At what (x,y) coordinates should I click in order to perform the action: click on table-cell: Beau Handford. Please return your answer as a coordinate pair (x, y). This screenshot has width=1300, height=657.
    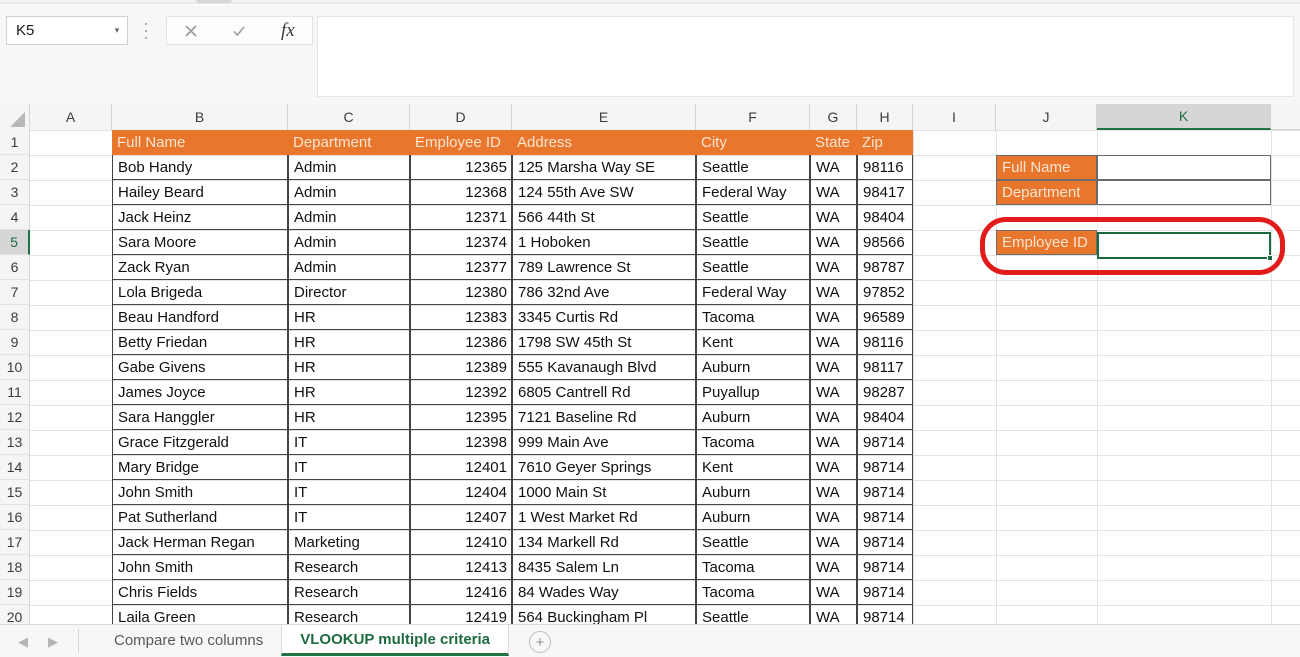
    Looking at the image, I should click on (200, 317).